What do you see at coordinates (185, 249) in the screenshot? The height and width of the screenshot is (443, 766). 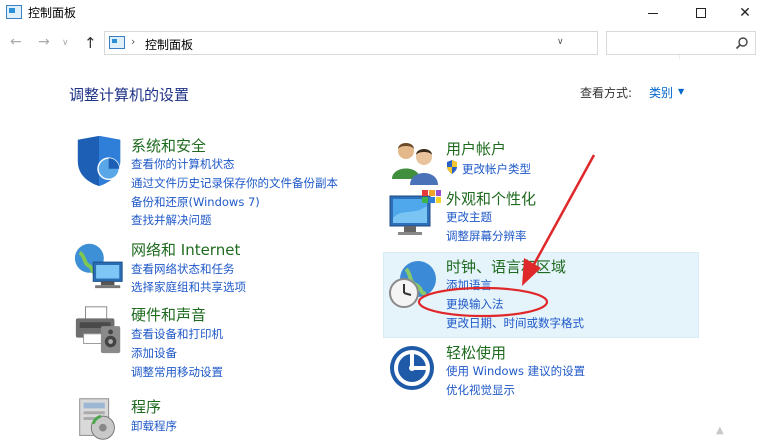 I see `category-title-network-internet: 网络和 Internet` at bounding box center [185, 249].